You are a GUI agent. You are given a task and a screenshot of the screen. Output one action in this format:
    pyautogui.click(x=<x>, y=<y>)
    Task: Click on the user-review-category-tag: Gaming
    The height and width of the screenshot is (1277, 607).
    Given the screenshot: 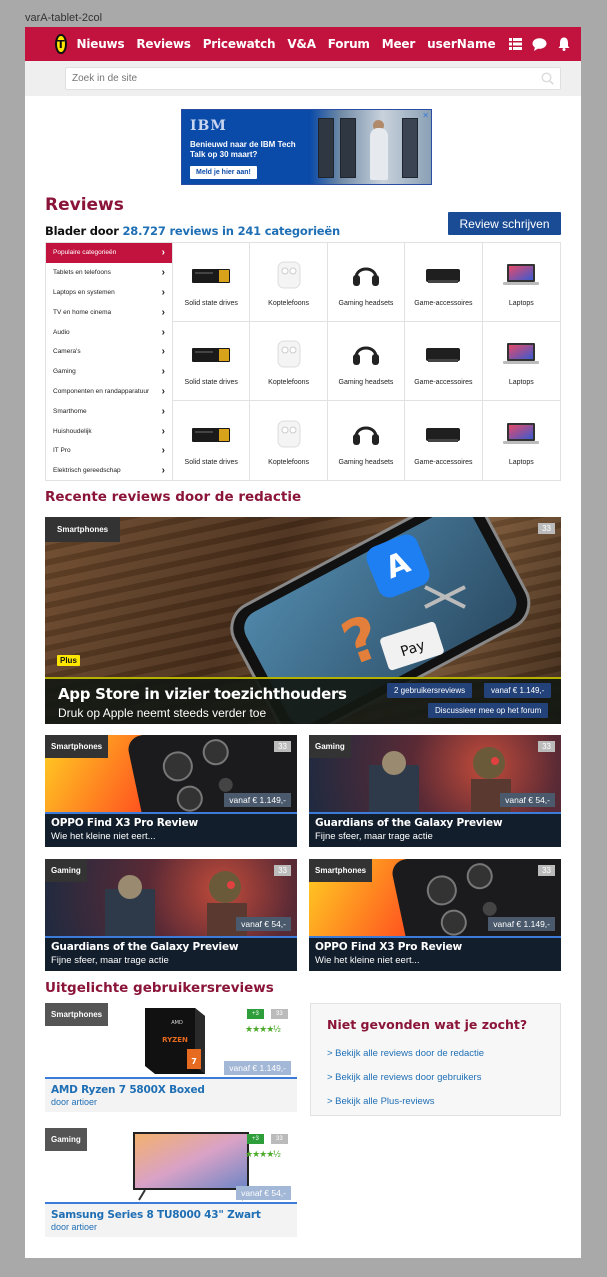 What is the action you would take?
    pyautogui.click(x=66, y=1139)
    